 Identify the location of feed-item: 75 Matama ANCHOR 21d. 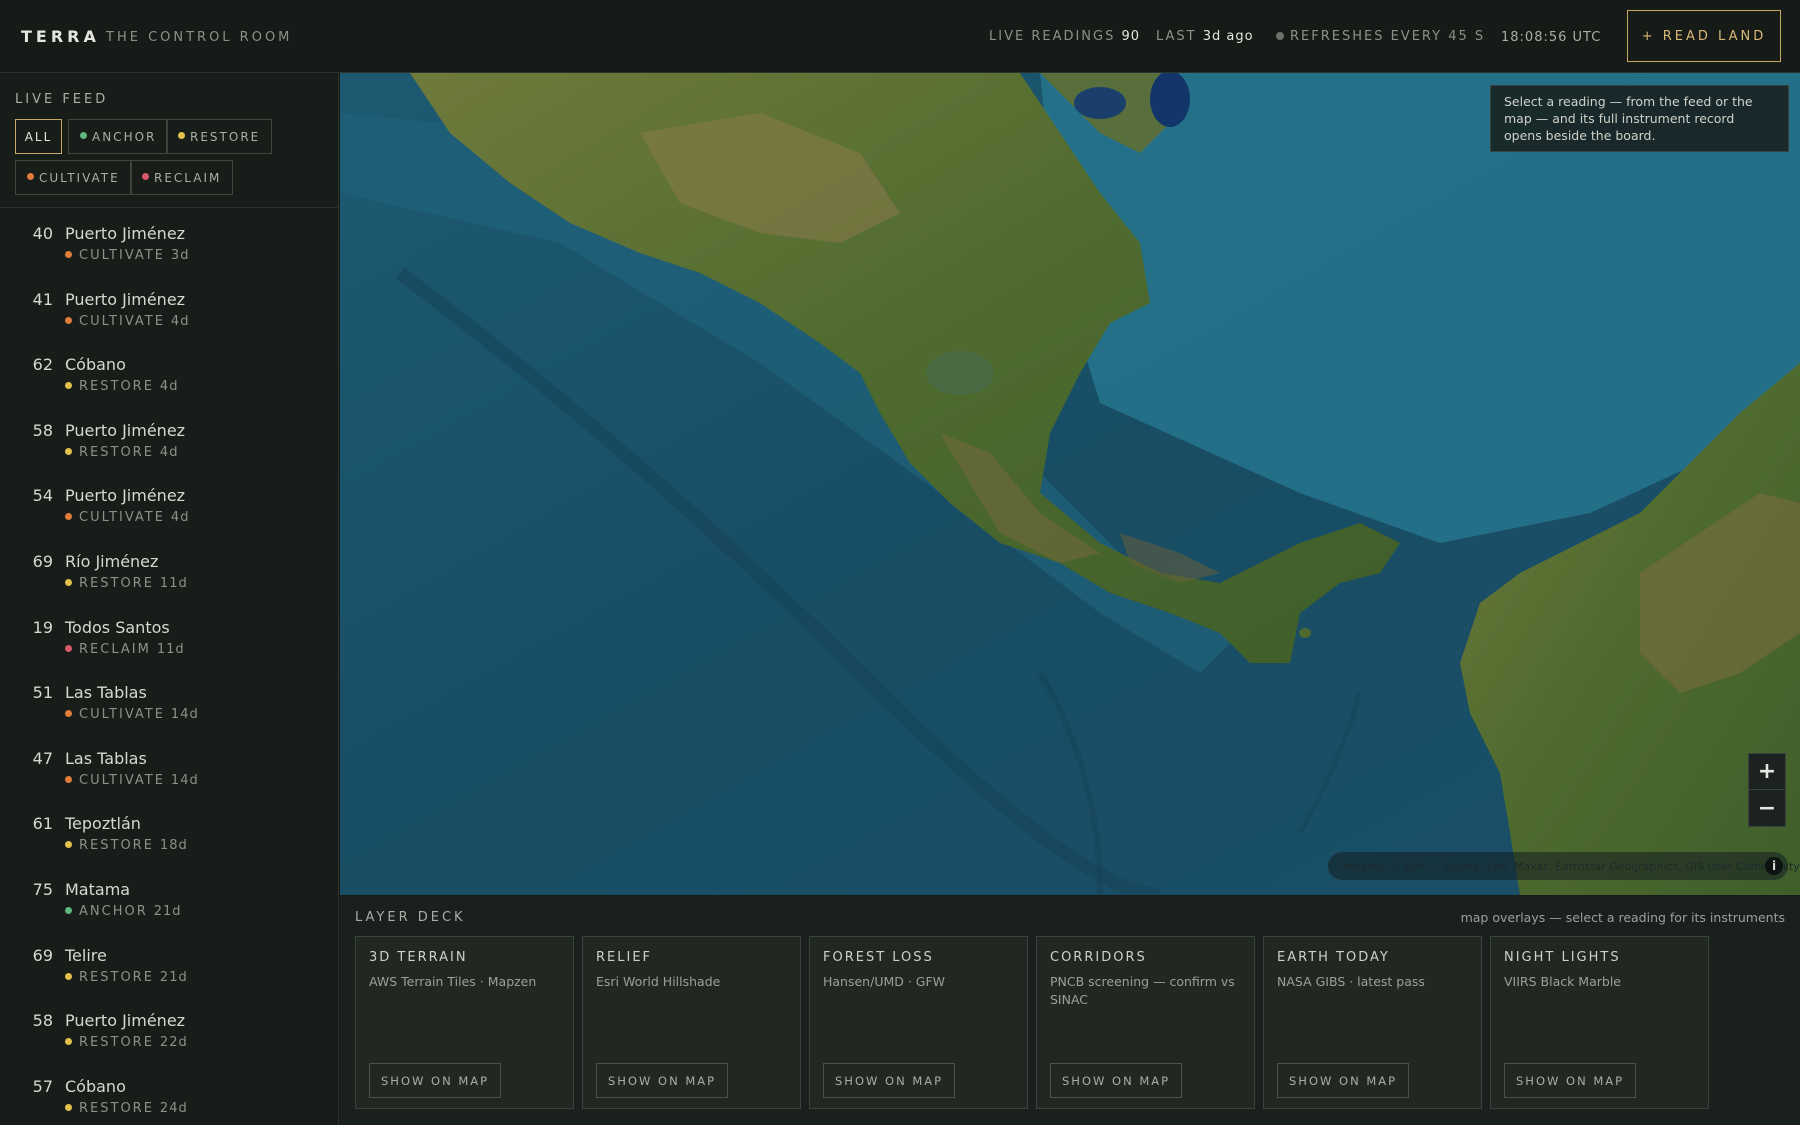
(169, 902).